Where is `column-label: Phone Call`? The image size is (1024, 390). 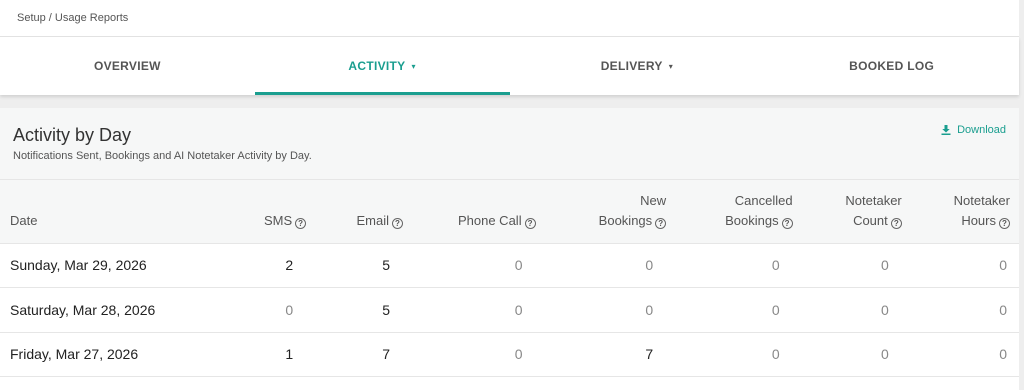 column-label: Phone Call is located at coordinates (489, 221).